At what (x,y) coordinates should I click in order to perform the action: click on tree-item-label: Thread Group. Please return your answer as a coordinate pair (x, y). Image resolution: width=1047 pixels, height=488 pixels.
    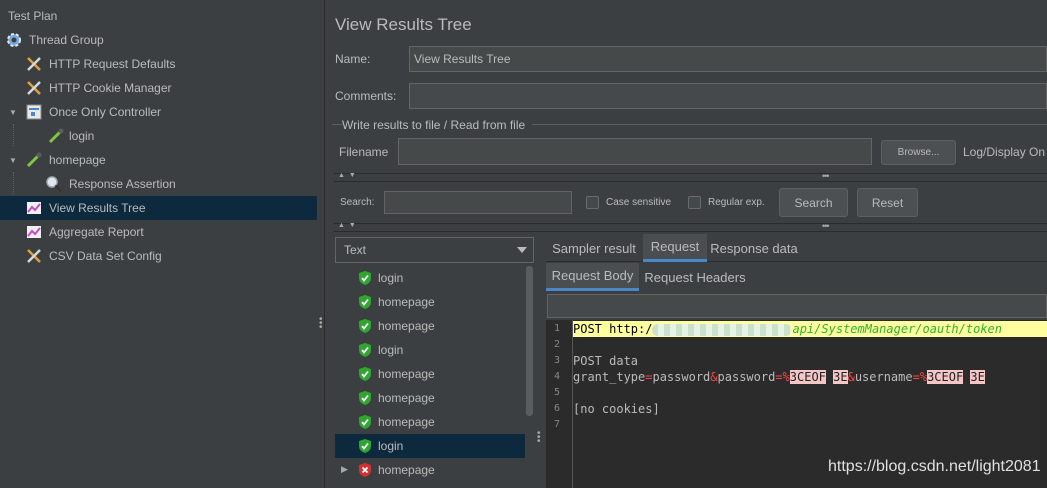
    Looking at the image, I should click on (66, 40).